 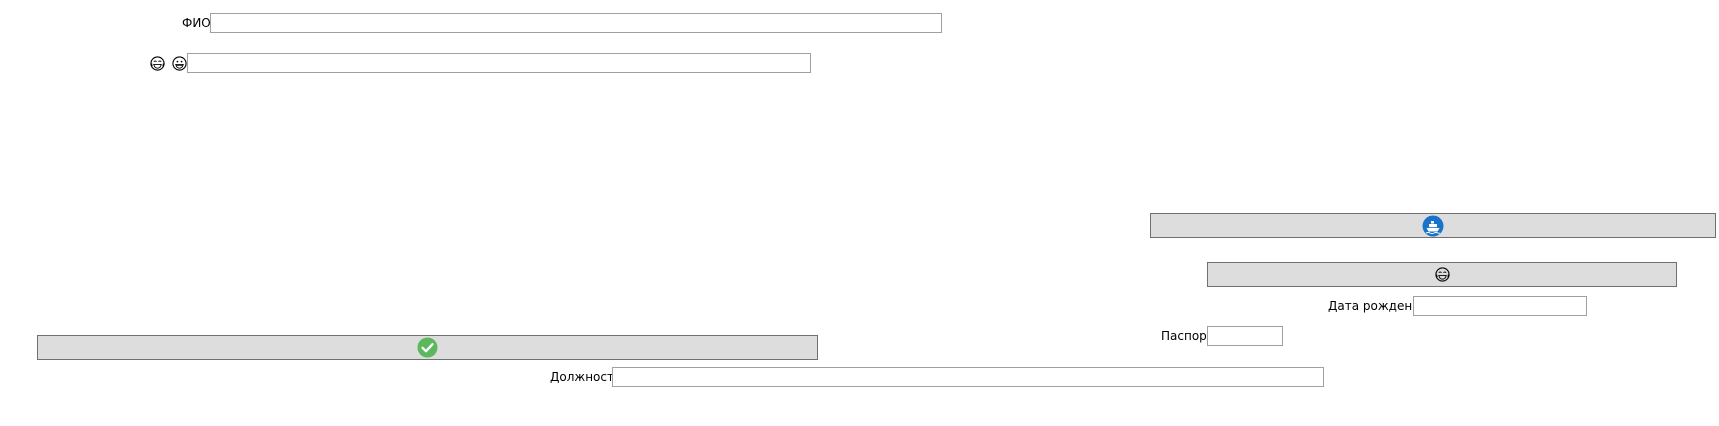 What do you see at coordinates (576, 23) in the screenshot?
I see `fio-input` at bounding box center [576, 23].